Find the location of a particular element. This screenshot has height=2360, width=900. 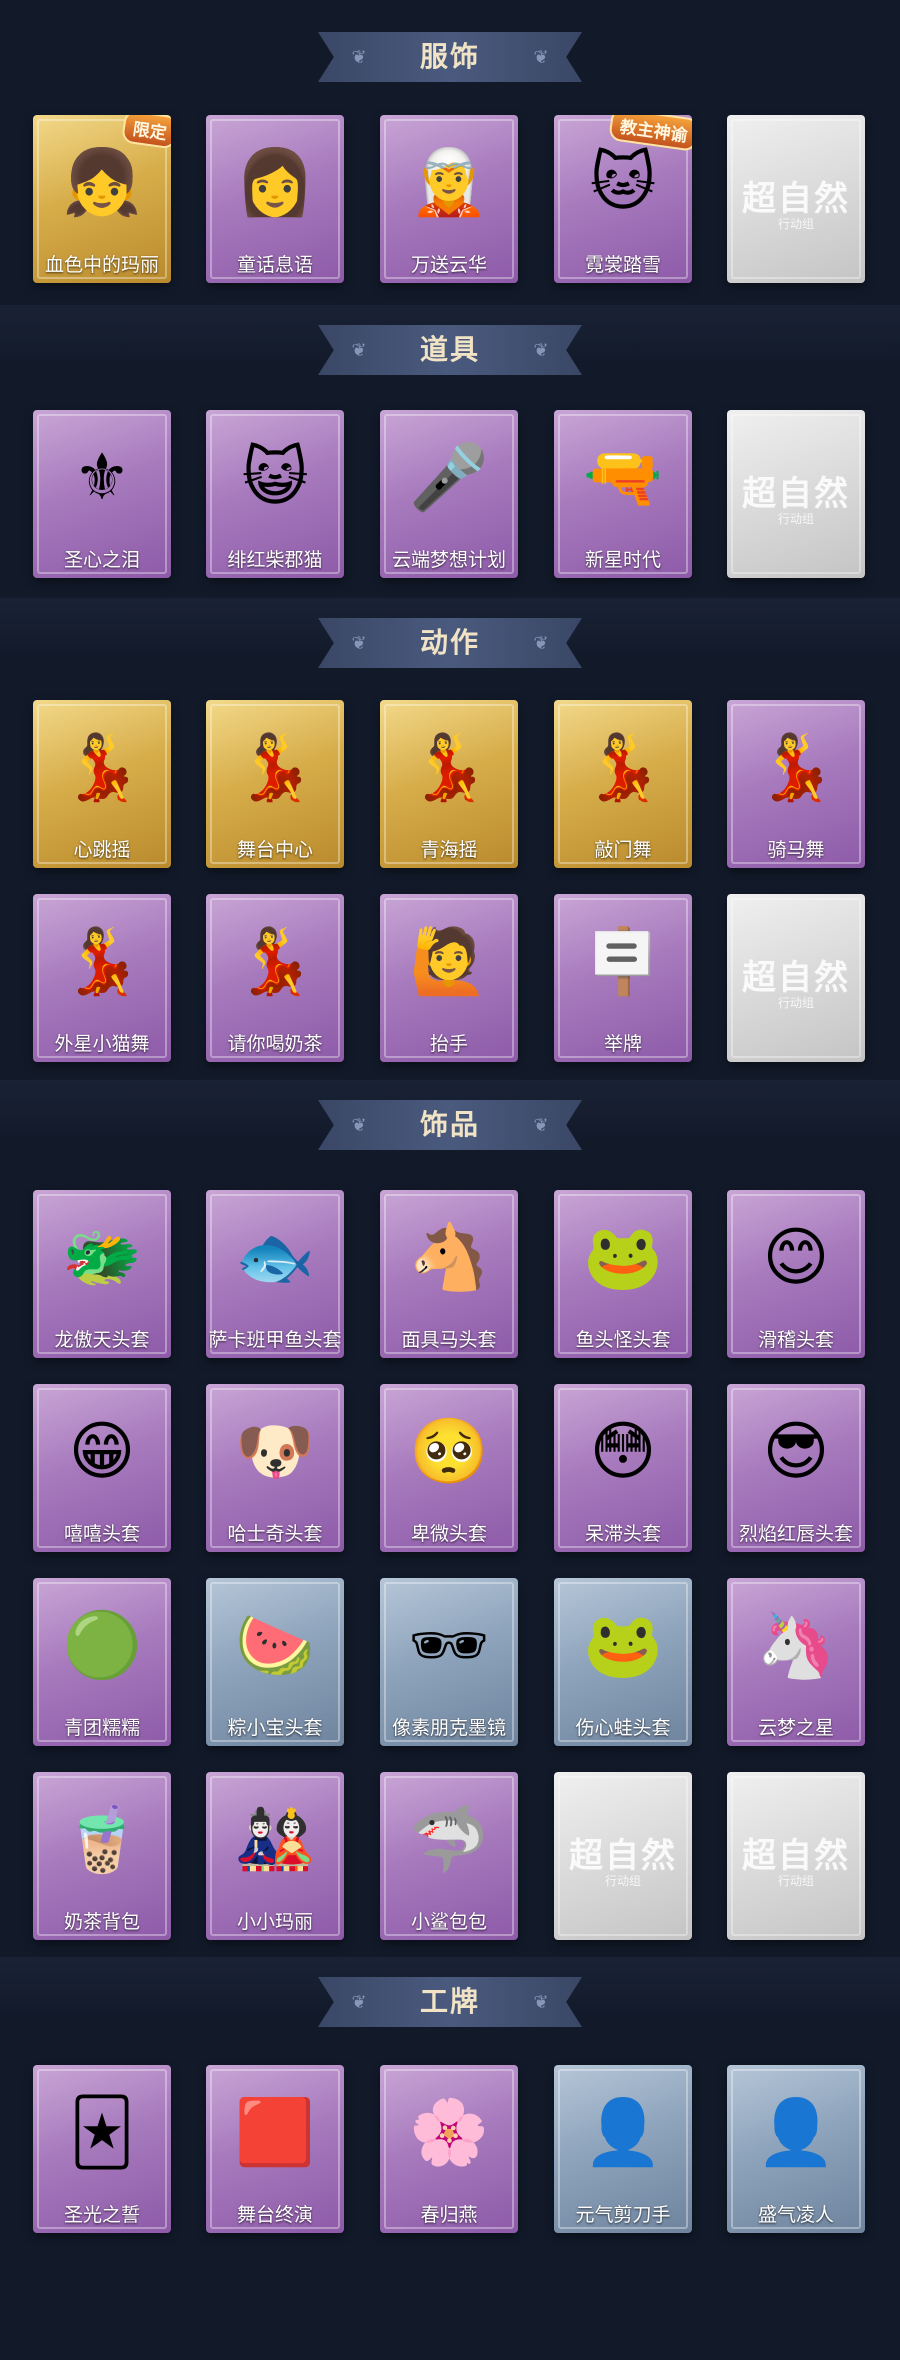

collection-item-card: 🙋 抬手 is located at coordinates (449, 978).